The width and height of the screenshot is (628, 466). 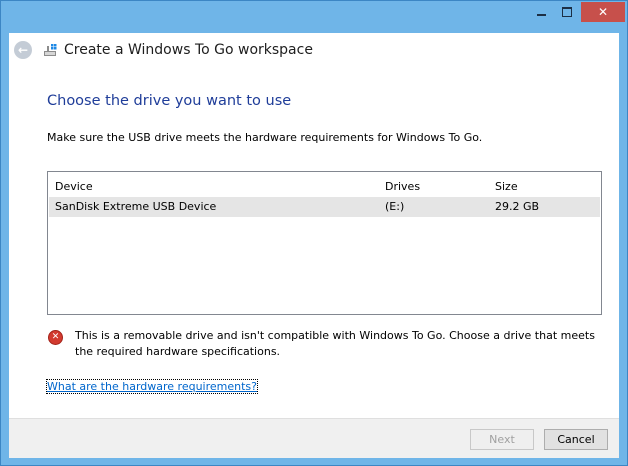 I want to click on drive-device-cell: SanDisk Extreme USB Device, so click(x=136, y=206).